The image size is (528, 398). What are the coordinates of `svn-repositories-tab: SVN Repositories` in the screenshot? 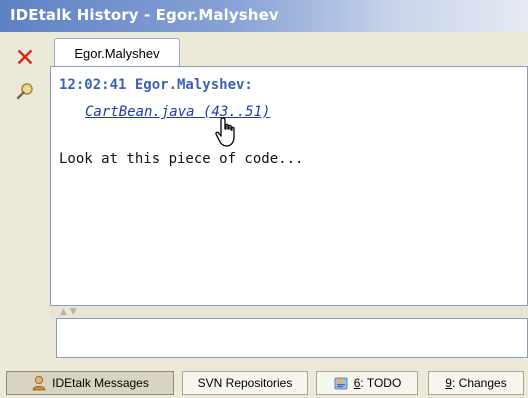 It's located at (245, 383).